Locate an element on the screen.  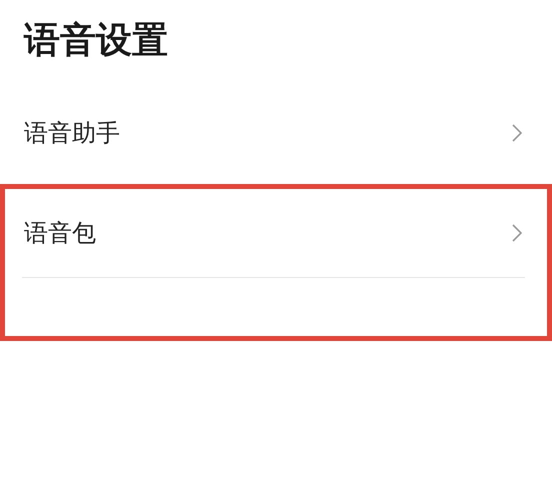
item-label: 语音助手 is located at coordinates (72, 134).